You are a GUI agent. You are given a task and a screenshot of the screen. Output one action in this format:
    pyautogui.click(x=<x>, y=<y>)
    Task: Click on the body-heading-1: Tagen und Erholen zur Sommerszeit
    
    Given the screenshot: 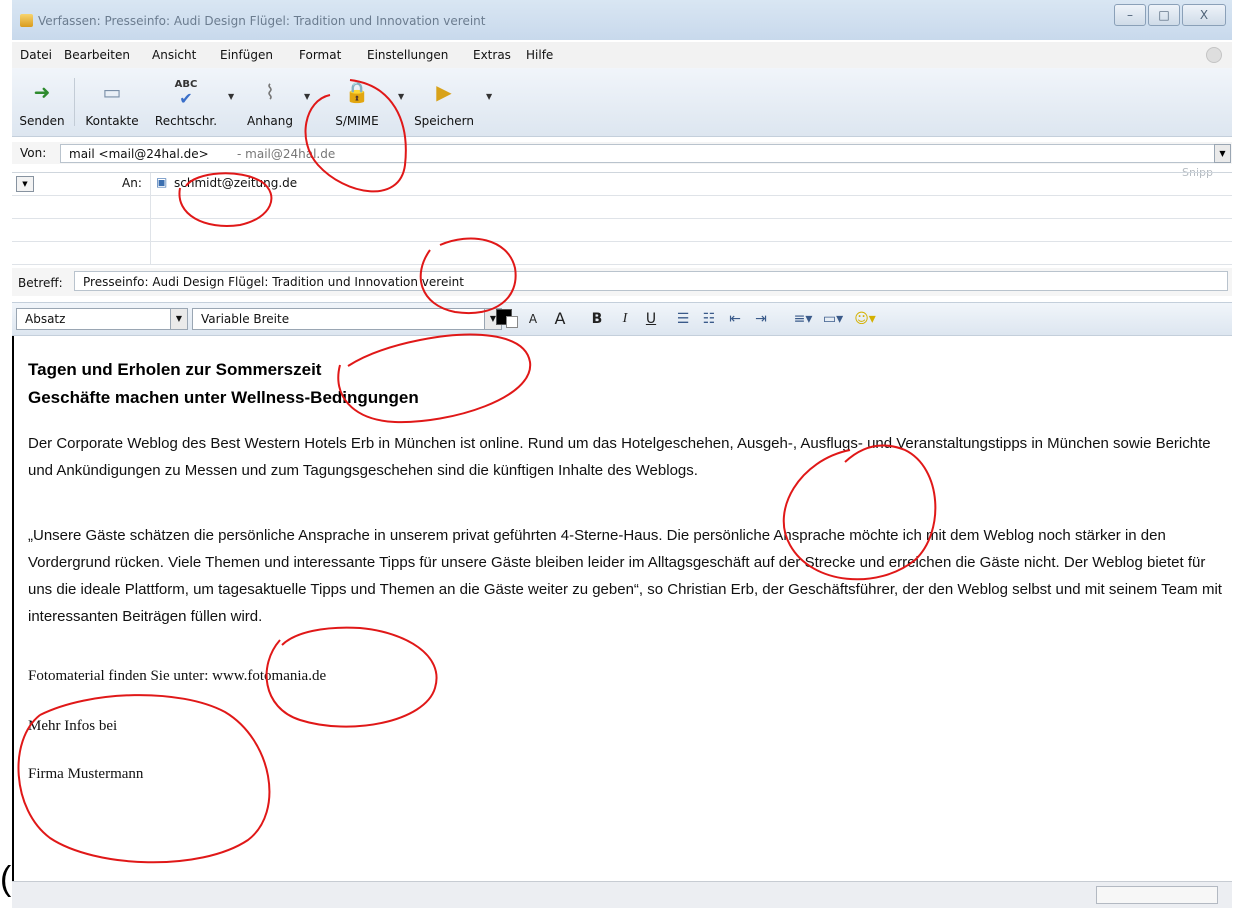 What is the action you would take?
    pyautogui.click(x=175, y=369)
    